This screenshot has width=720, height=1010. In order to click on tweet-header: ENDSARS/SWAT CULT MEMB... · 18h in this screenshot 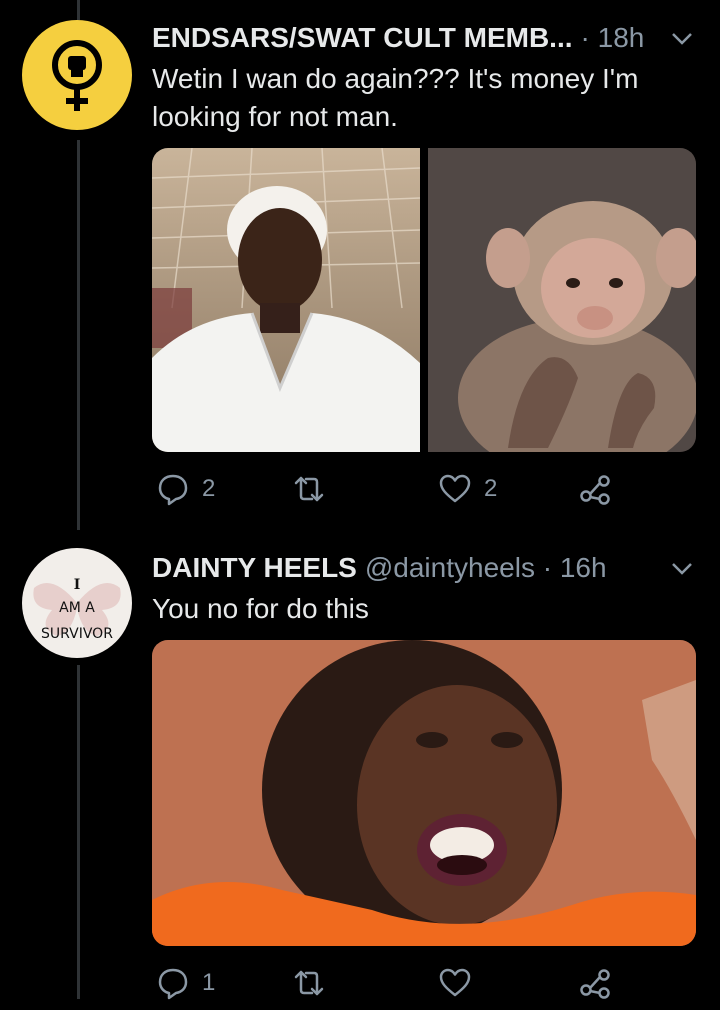, I will do `click(424, 38)`.